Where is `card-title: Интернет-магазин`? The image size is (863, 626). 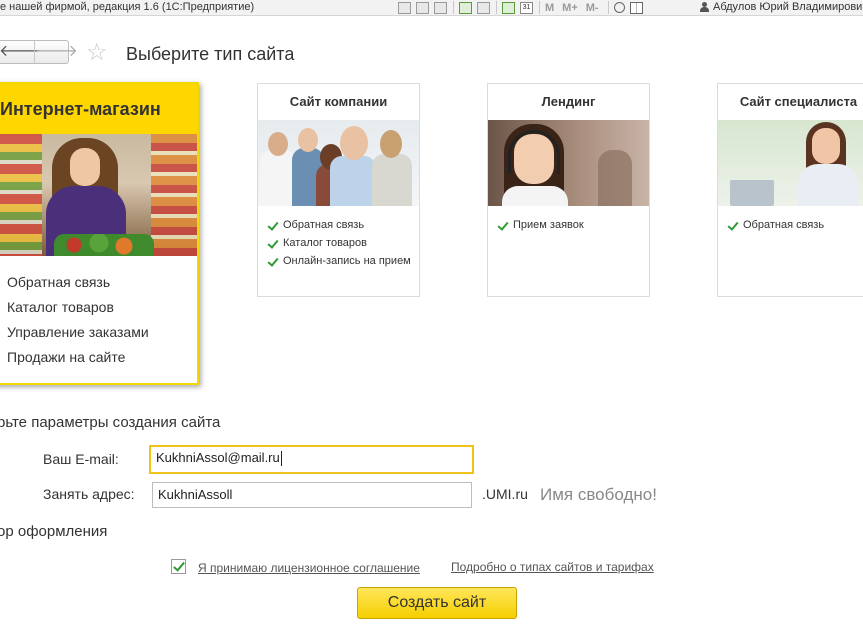 card-title: Интернет-магазин is located at coordinates (98, 109).